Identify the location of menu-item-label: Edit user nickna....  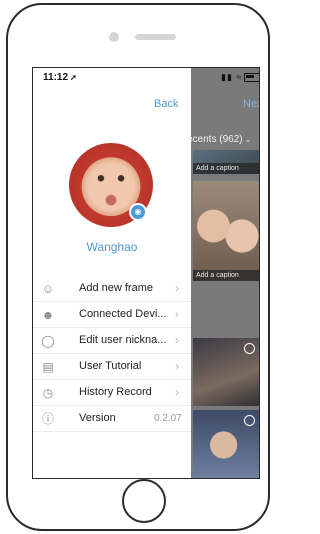
(123, 340).